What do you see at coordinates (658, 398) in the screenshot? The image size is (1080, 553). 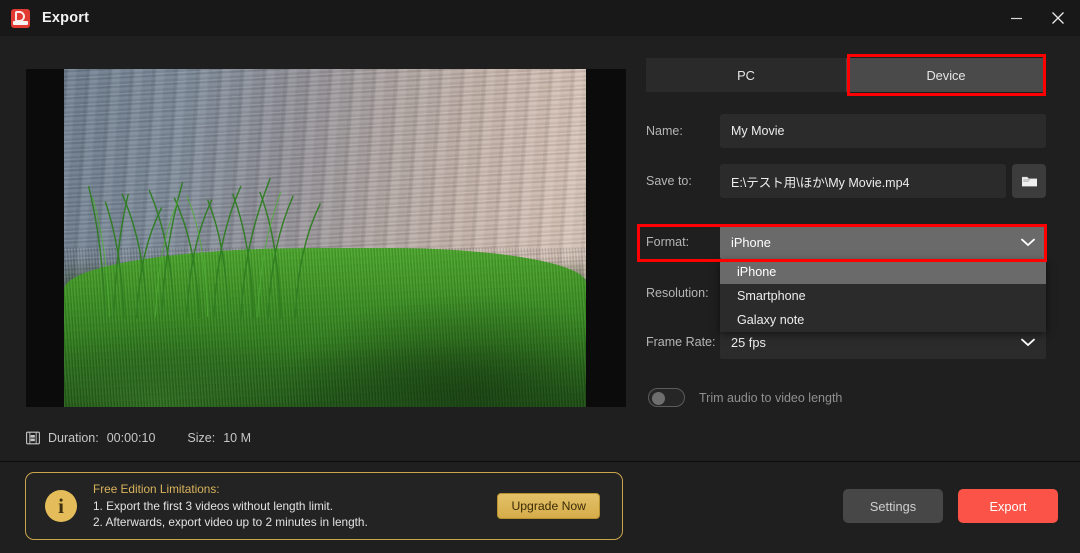 I see `toggle-knob` at bounding box center [658, 398].